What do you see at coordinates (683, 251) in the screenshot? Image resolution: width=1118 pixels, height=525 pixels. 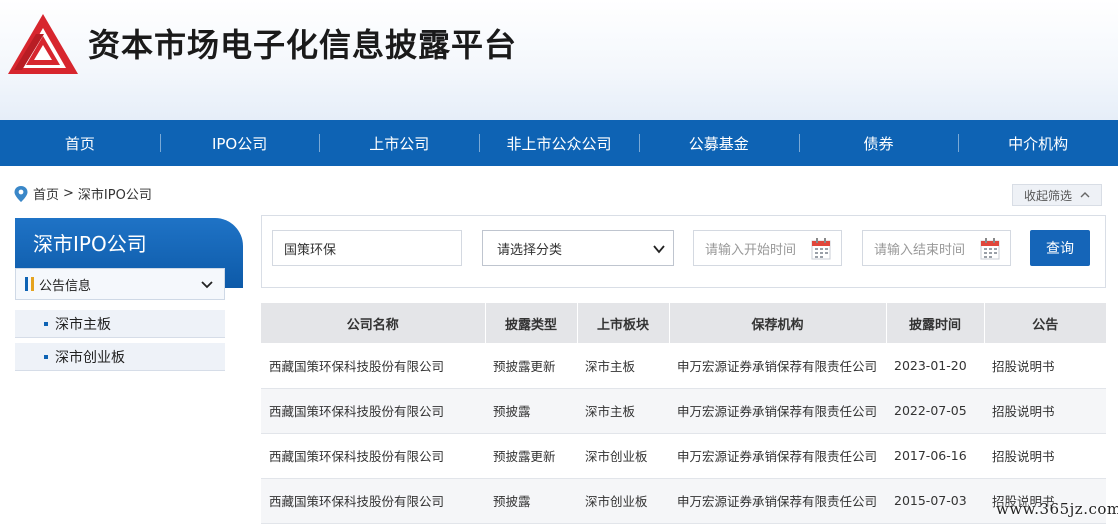 I see `filter-panel: 国策环保 请选择分类 请输入开始时间 请输入结束时间 查询` at bounding box center [683, 251].